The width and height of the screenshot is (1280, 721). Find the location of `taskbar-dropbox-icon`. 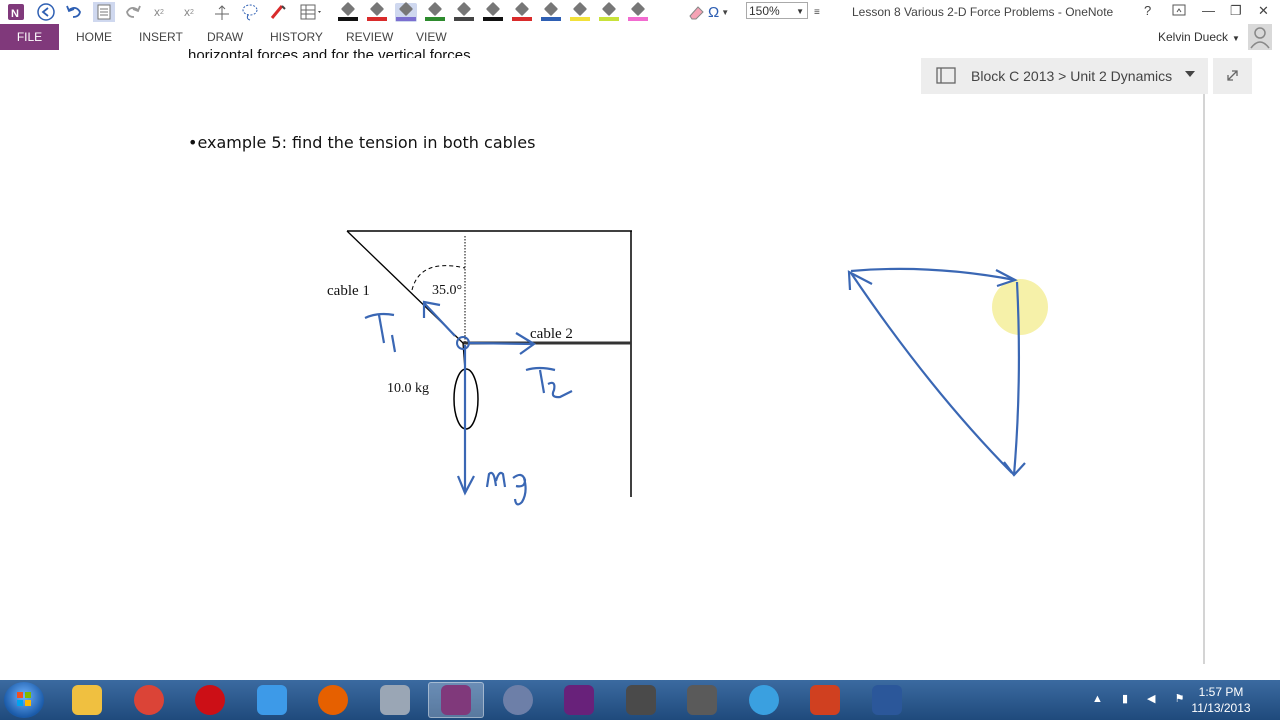

taskbar-dropbox-icon is located at coordinates (272, 700).